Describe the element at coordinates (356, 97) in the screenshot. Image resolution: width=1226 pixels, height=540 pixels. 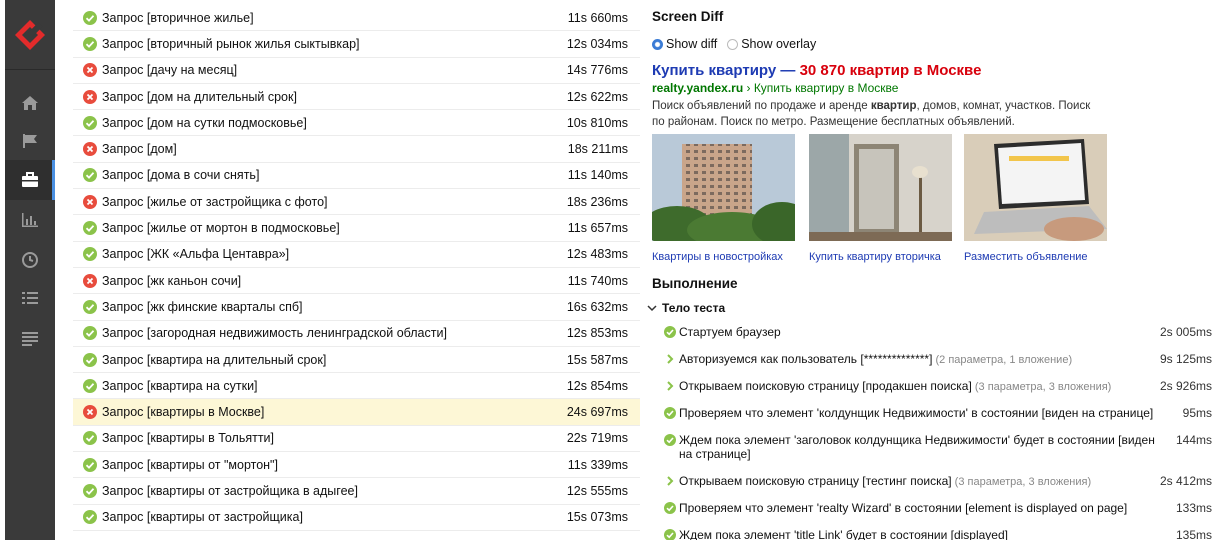
I see `test-row: Запрос [дом на длительный срок] 12s 622ms` at that location.